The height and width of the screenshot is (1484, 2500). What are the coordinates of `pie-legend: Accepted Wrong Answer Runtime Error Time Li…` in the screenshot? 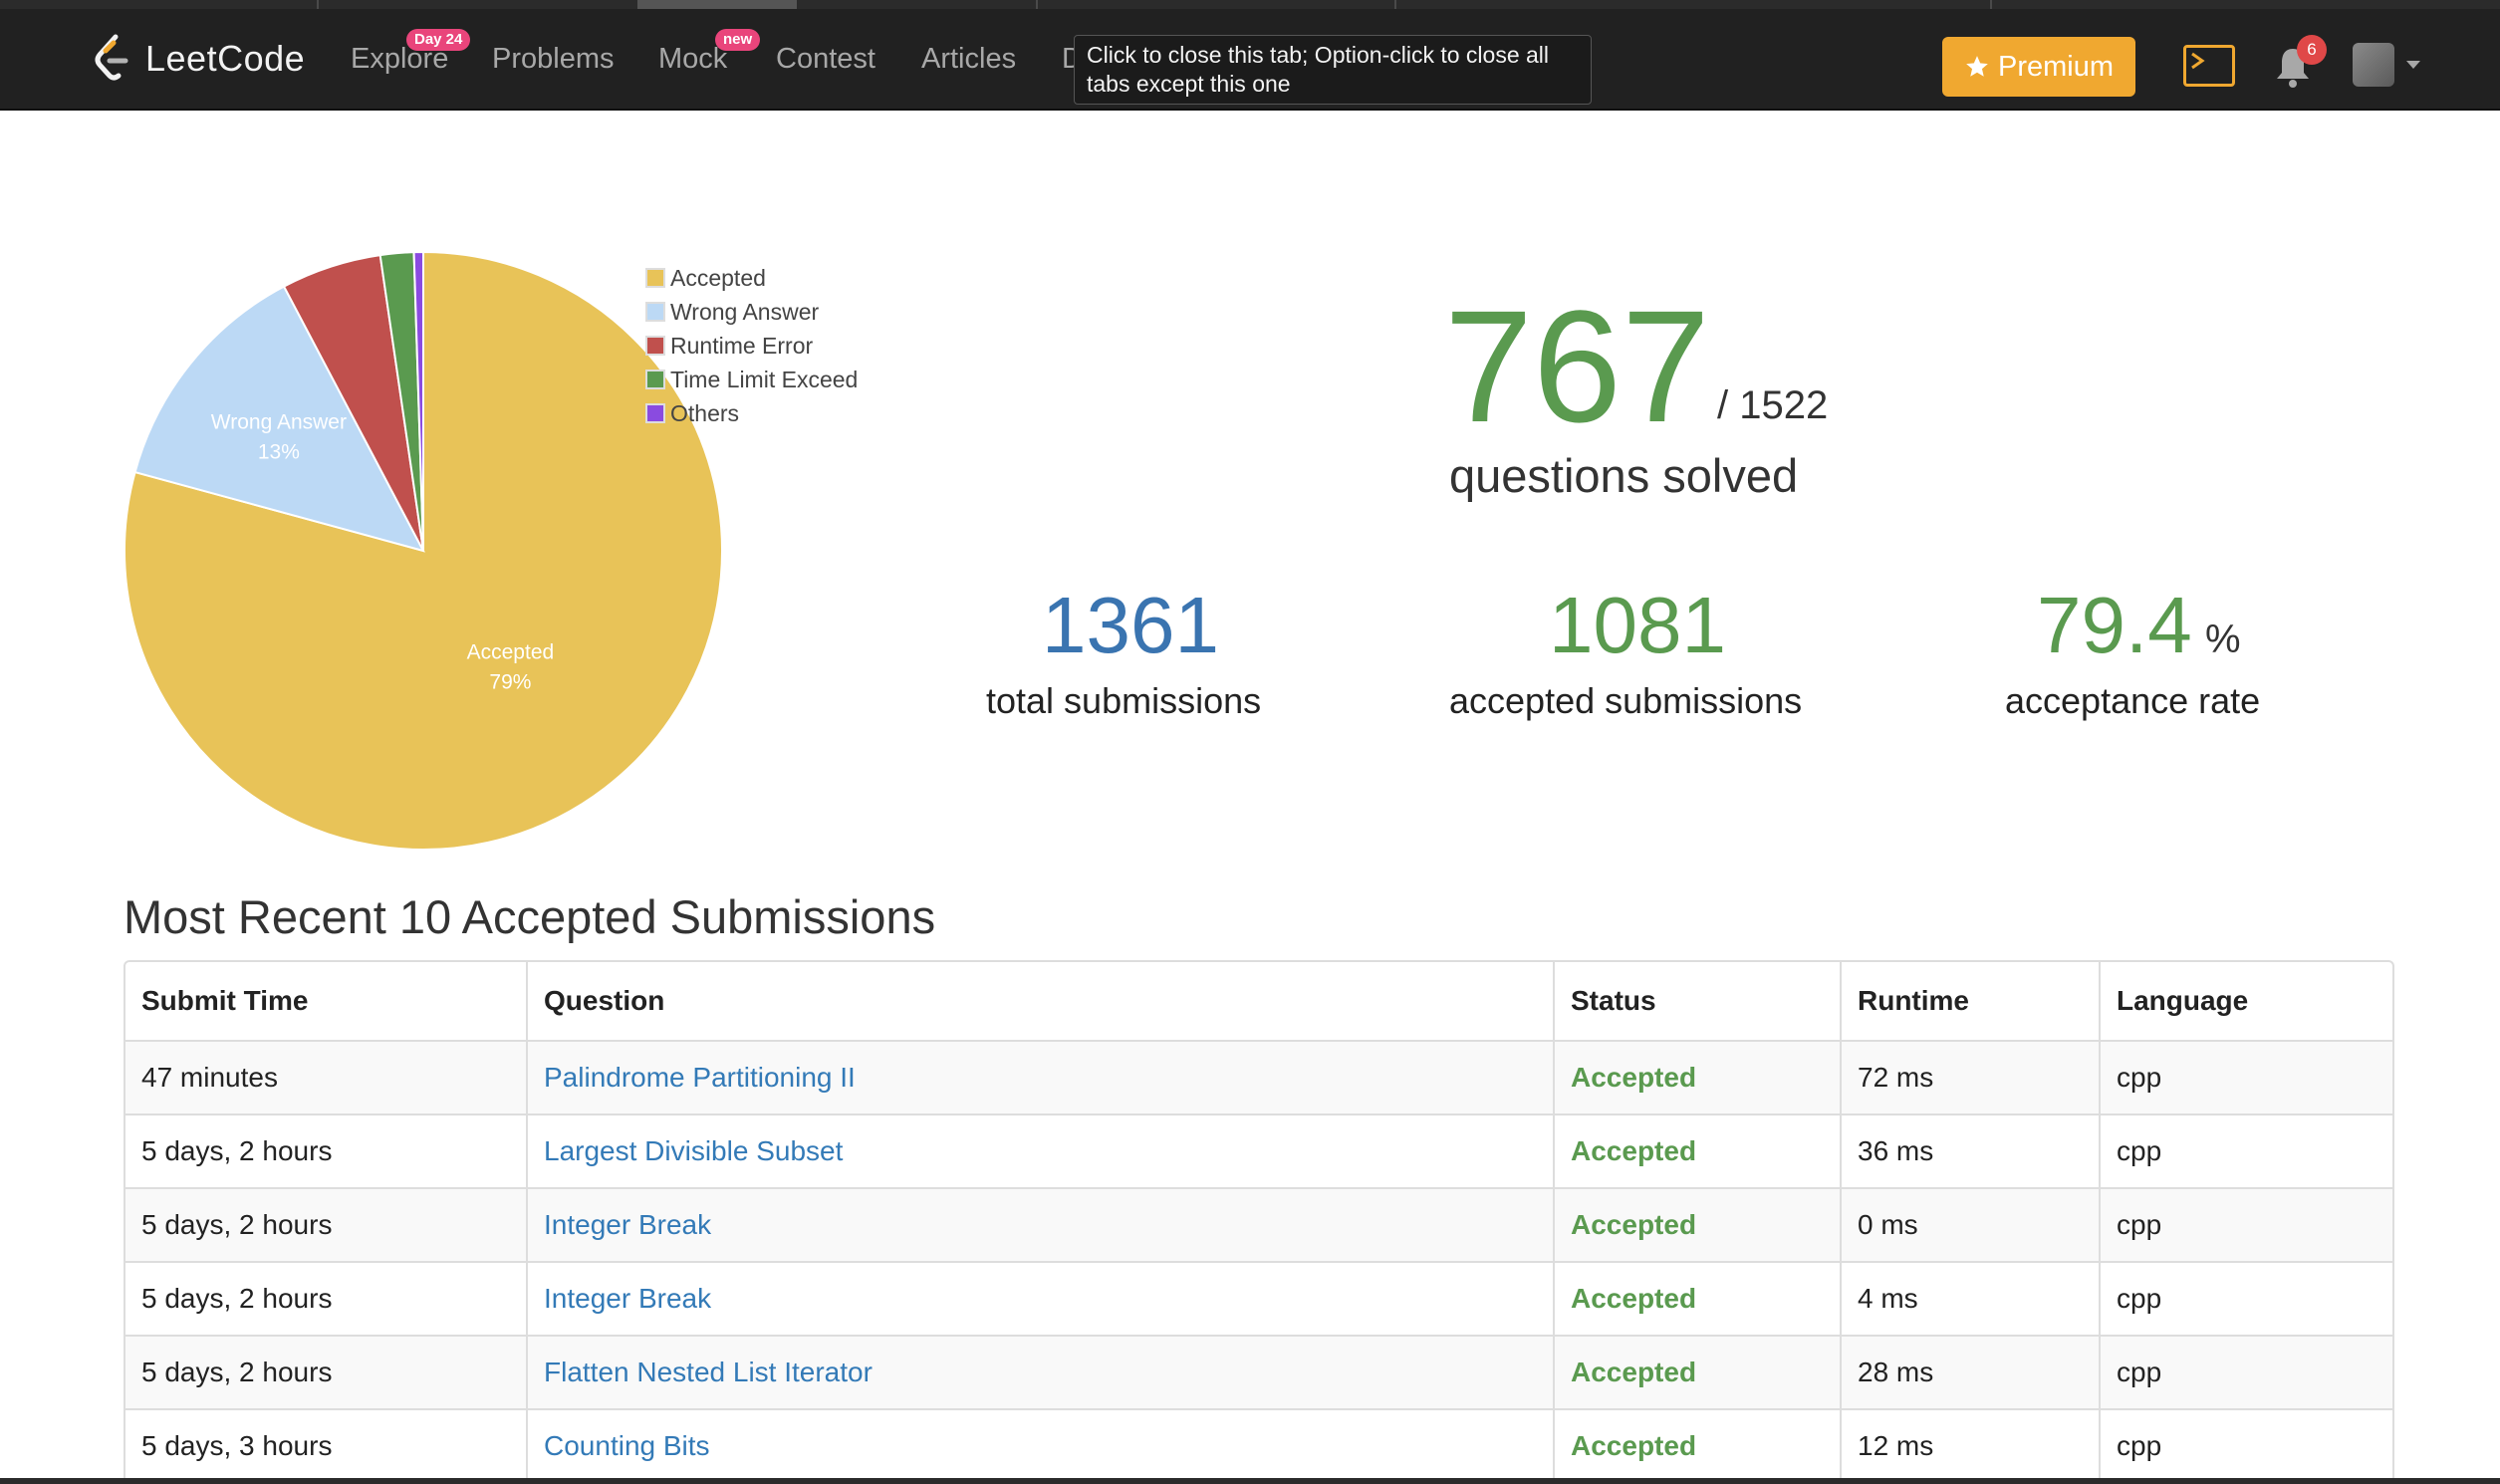 It's located at (751, 345).